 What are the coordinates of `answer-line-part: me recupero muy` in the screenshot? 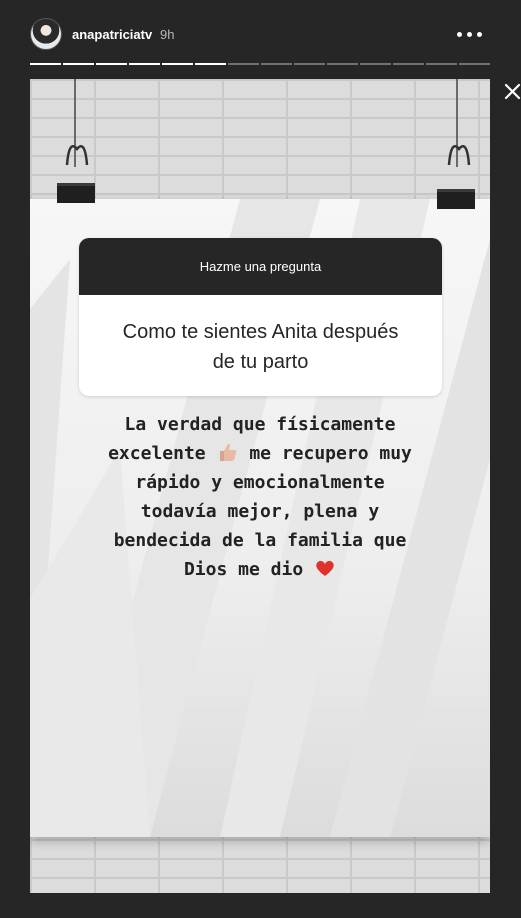 It's located at (330, 453).